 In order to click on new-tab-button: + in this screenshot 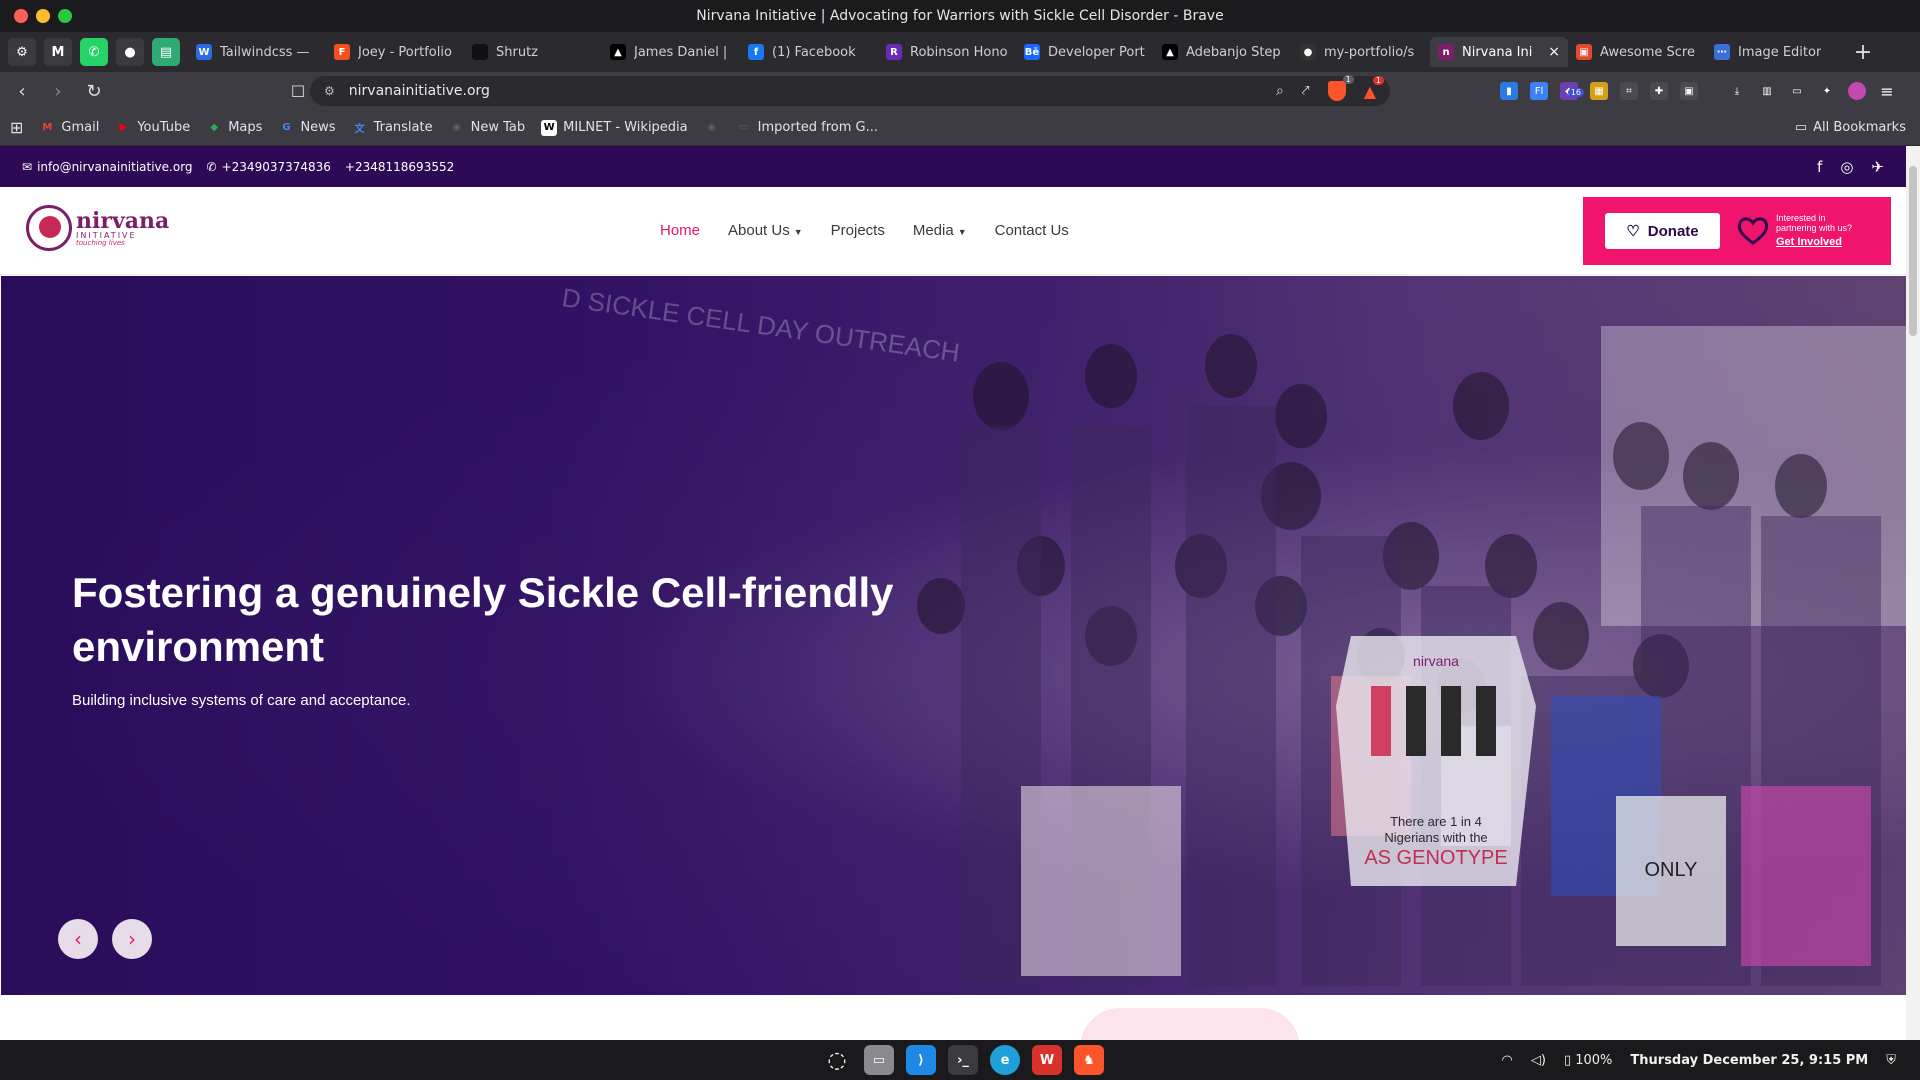, I will do `click(1863, 52)`.